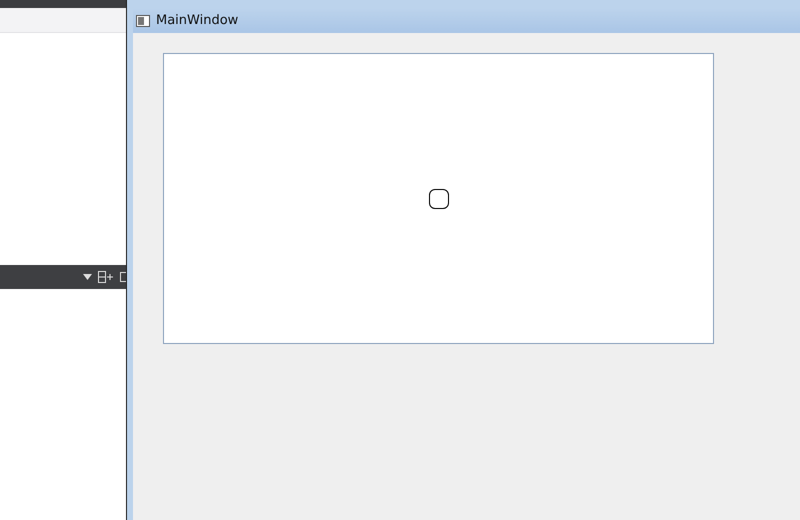  What do you see at coordinates (106, 276) in the screenshot?
I see `split-add-icon` at bounding box center [106, 276].